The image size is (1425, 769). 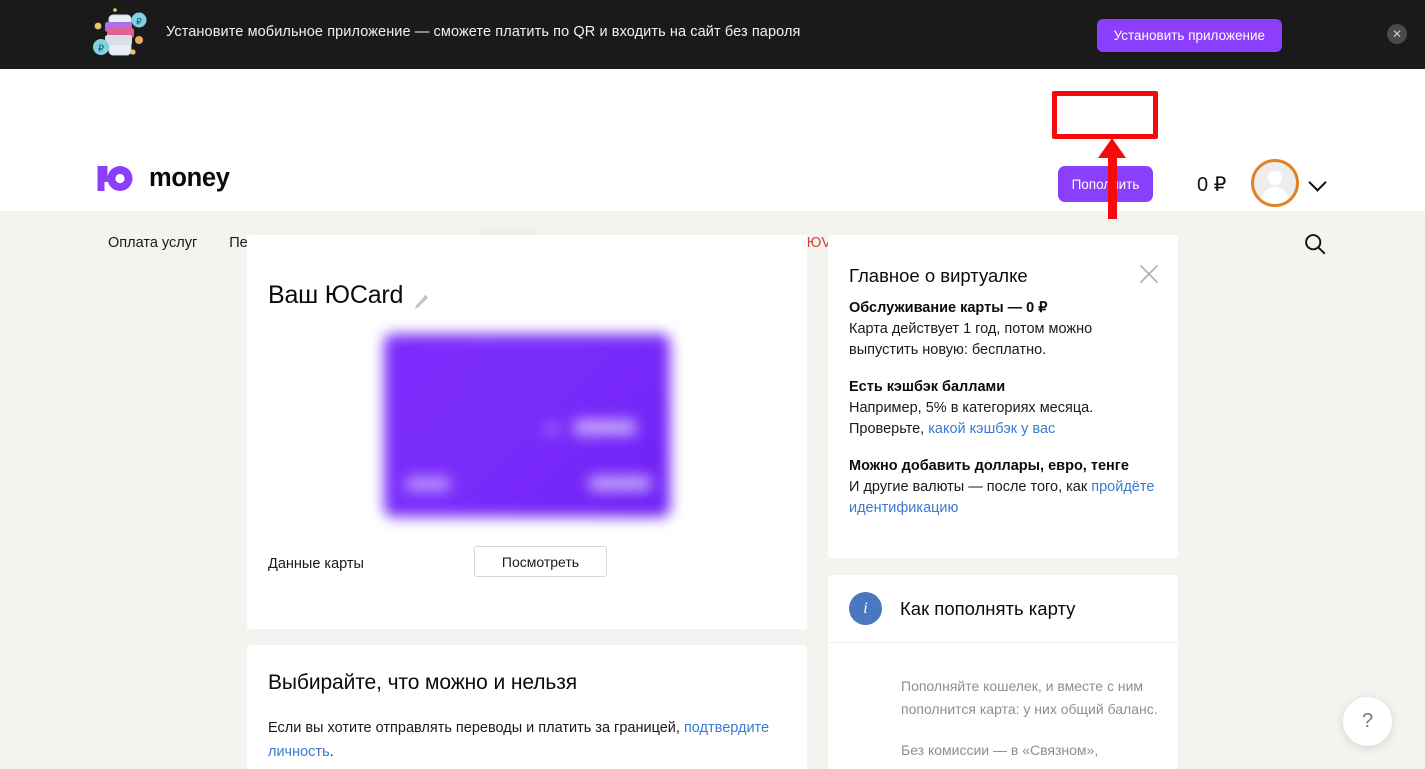 I want to click on choose-body-post: ., so click(x=331, y=752).